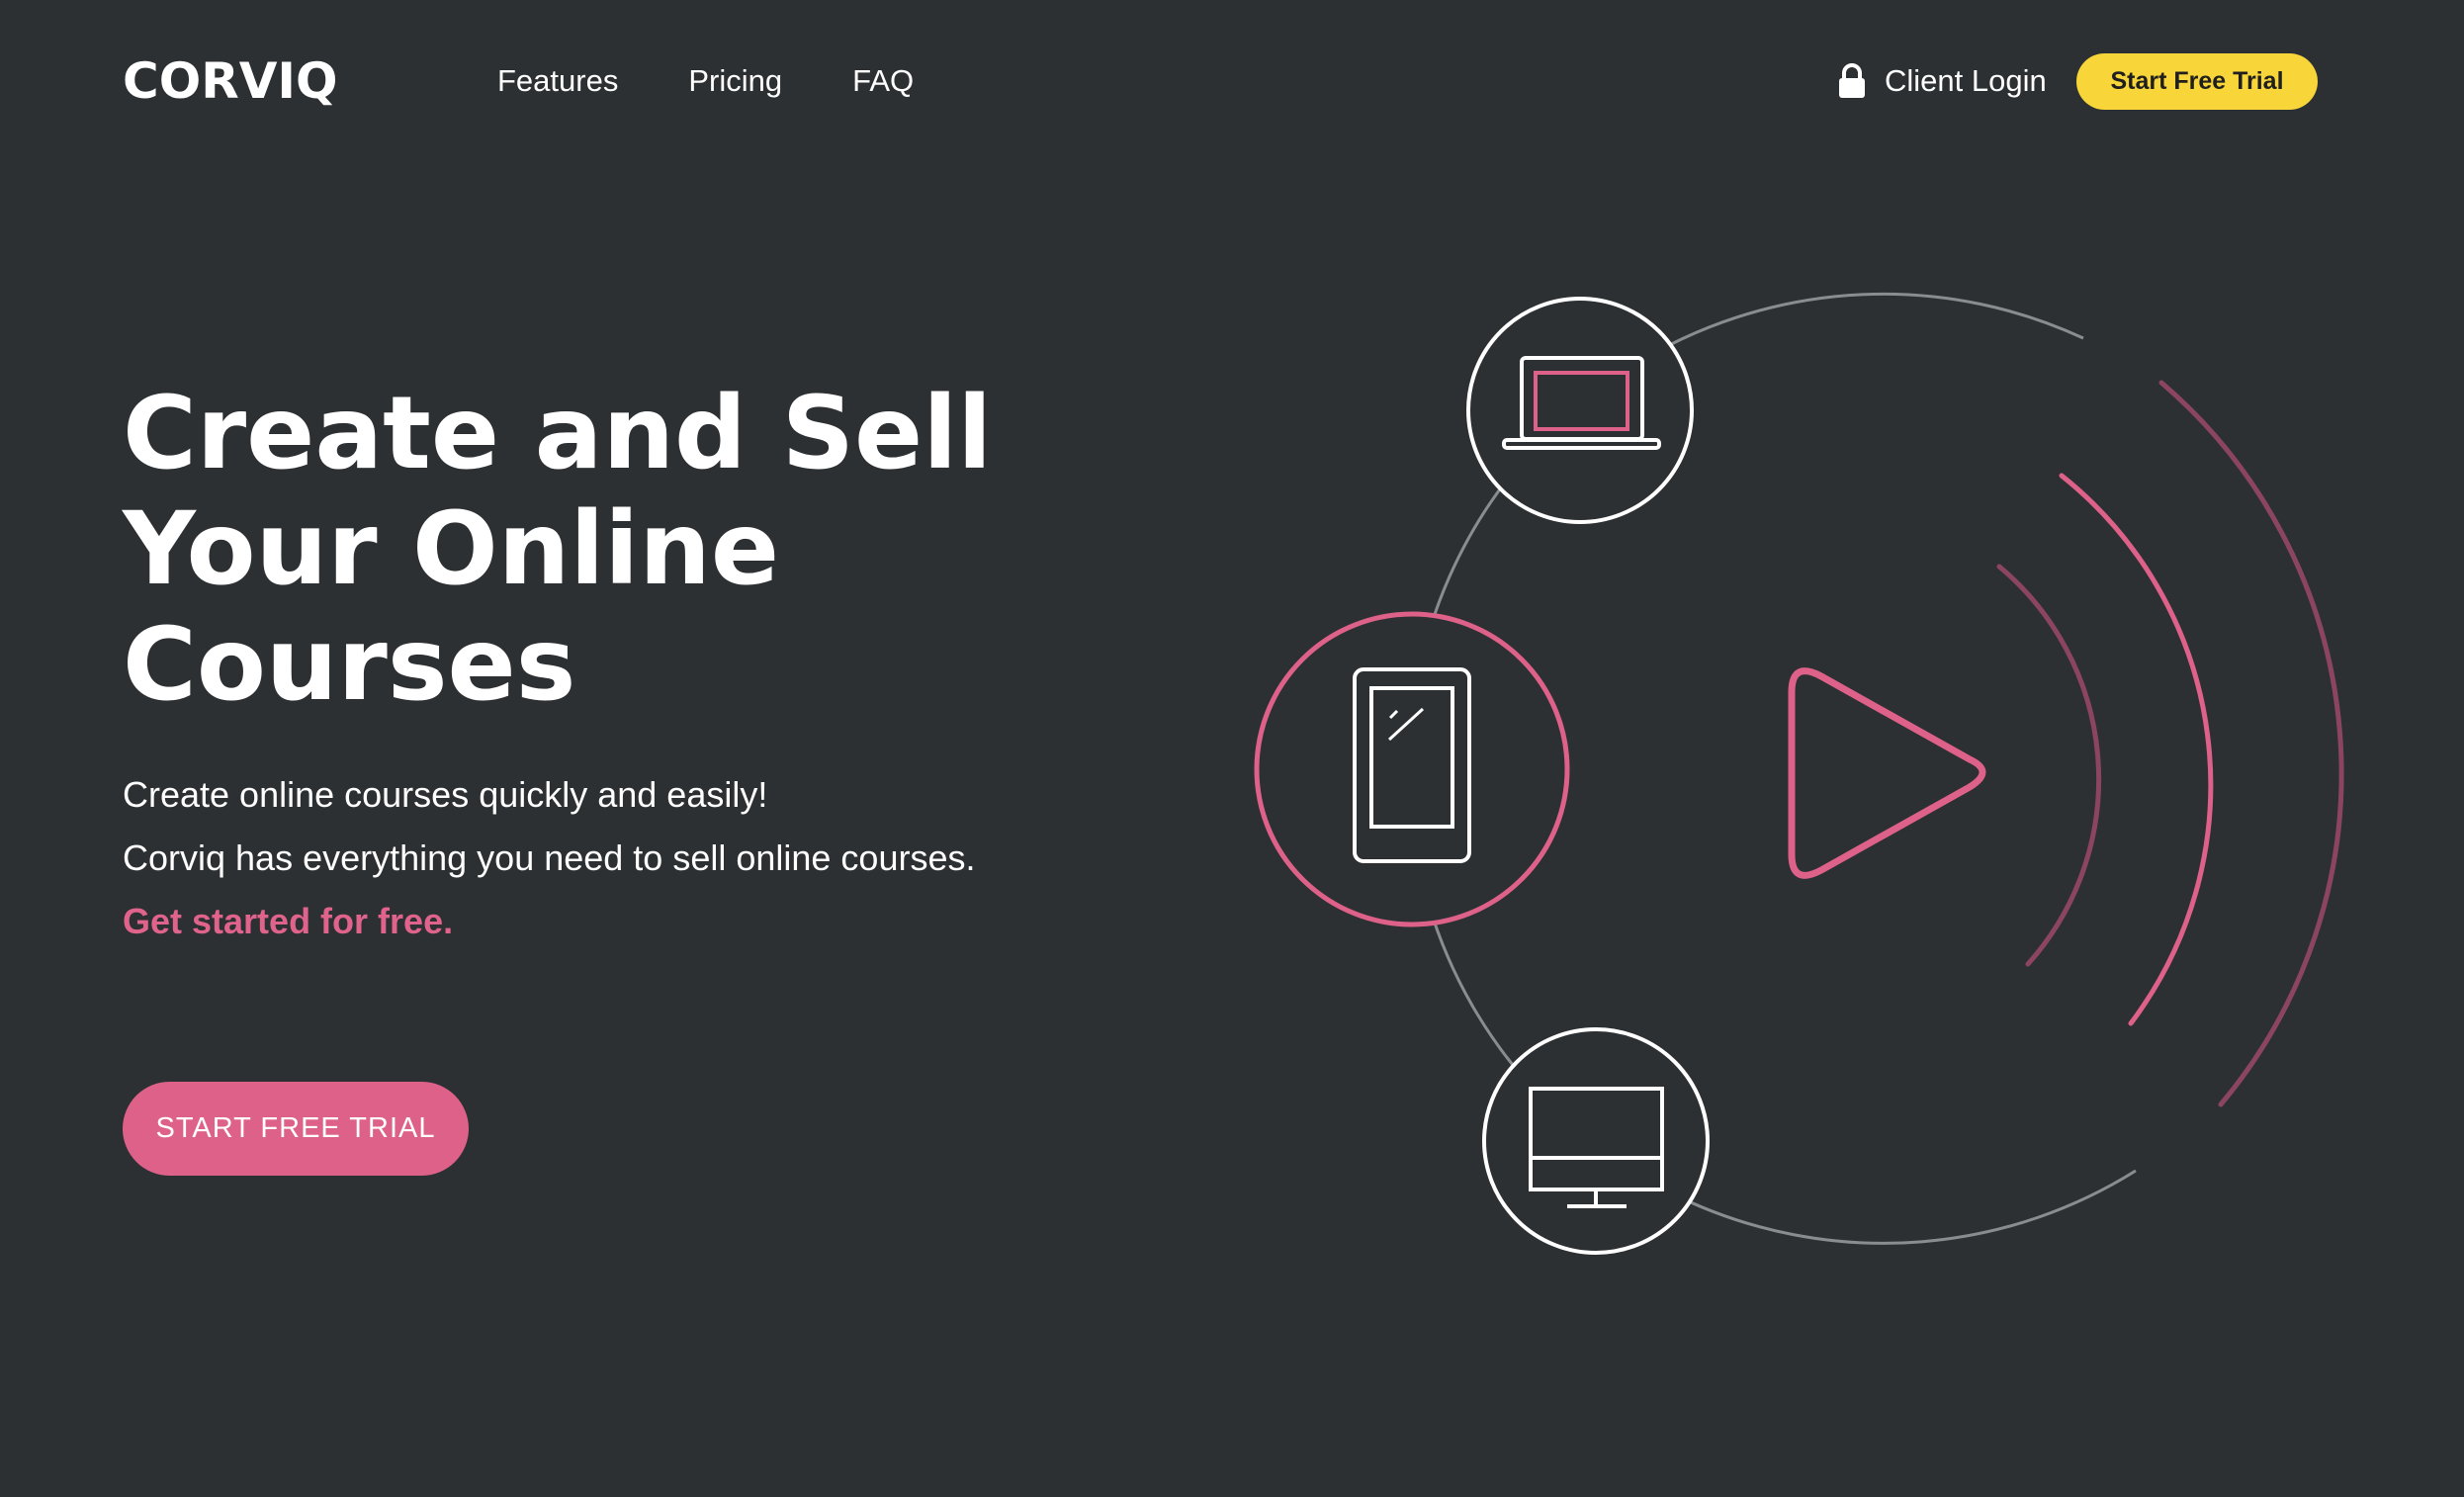  What do you see at coordinates (2197, 81) in the screenshot?
I see `header-start-trial-button: Start Free Trial` at bounding box center [2197, 81].